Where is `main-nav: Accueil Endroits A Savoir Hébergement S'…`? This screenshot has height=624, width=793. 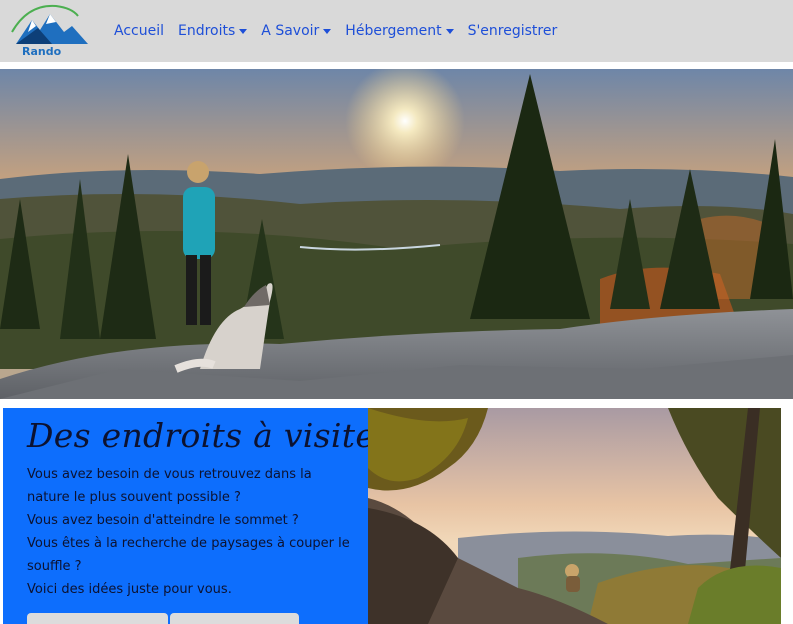 main-nav: Accueil Endroits A Savoir Hébergement S'… is located at coordinates (342, 31).